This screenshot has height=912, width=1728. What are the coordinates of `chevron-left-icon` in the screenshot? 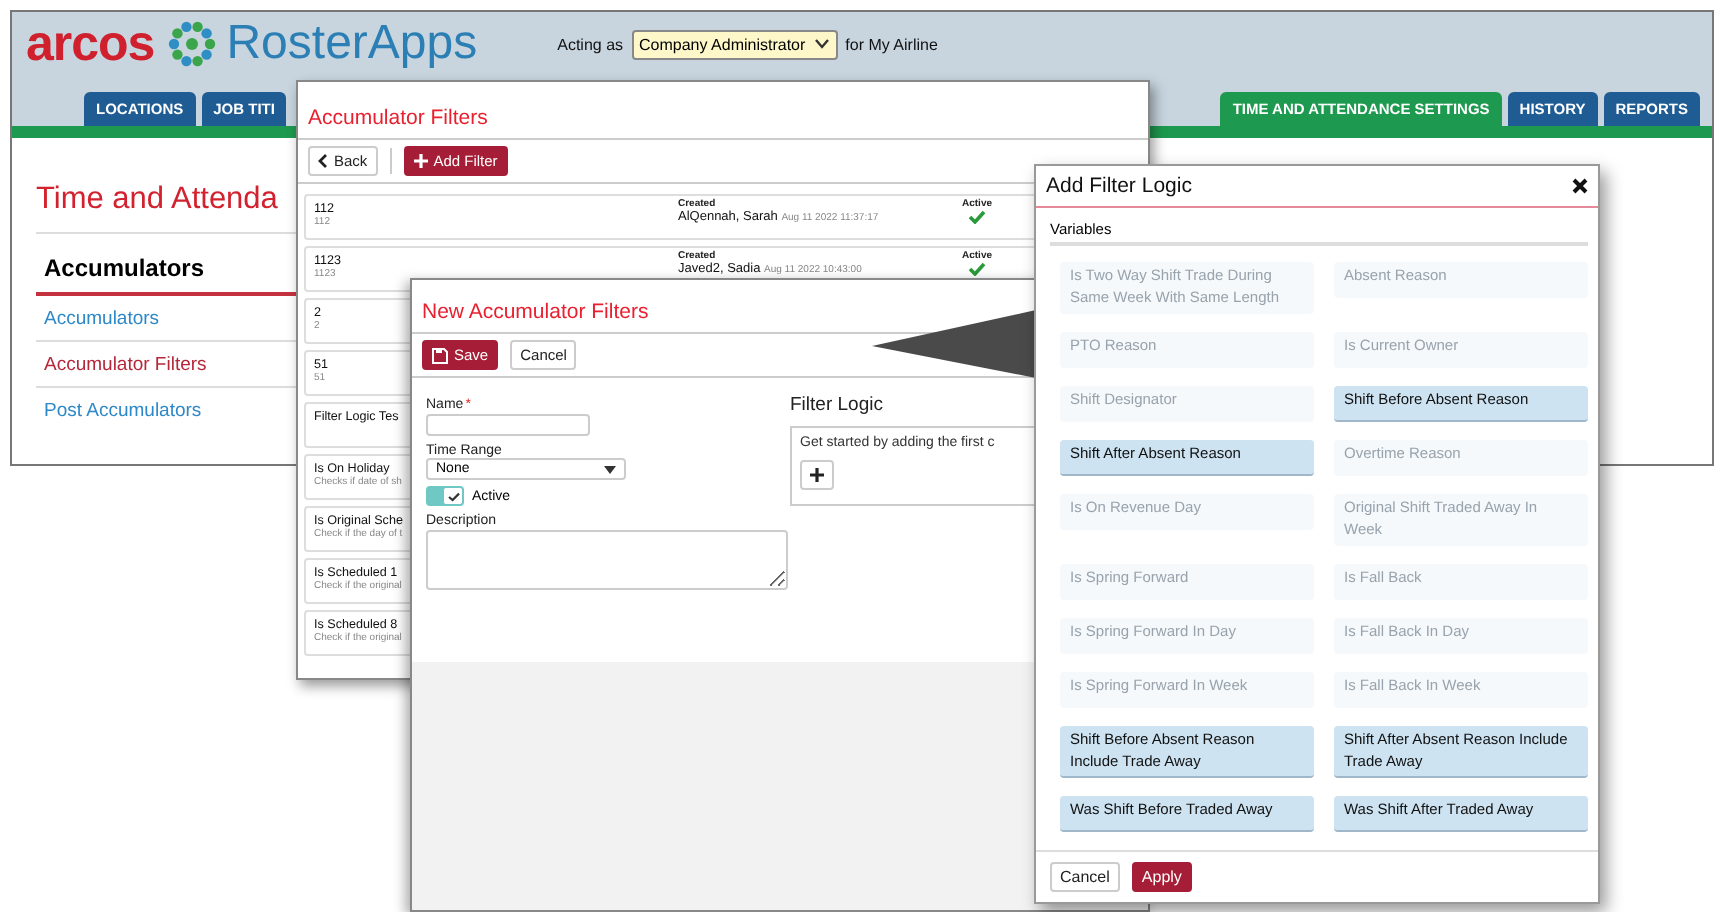 It's located at (323, 161).